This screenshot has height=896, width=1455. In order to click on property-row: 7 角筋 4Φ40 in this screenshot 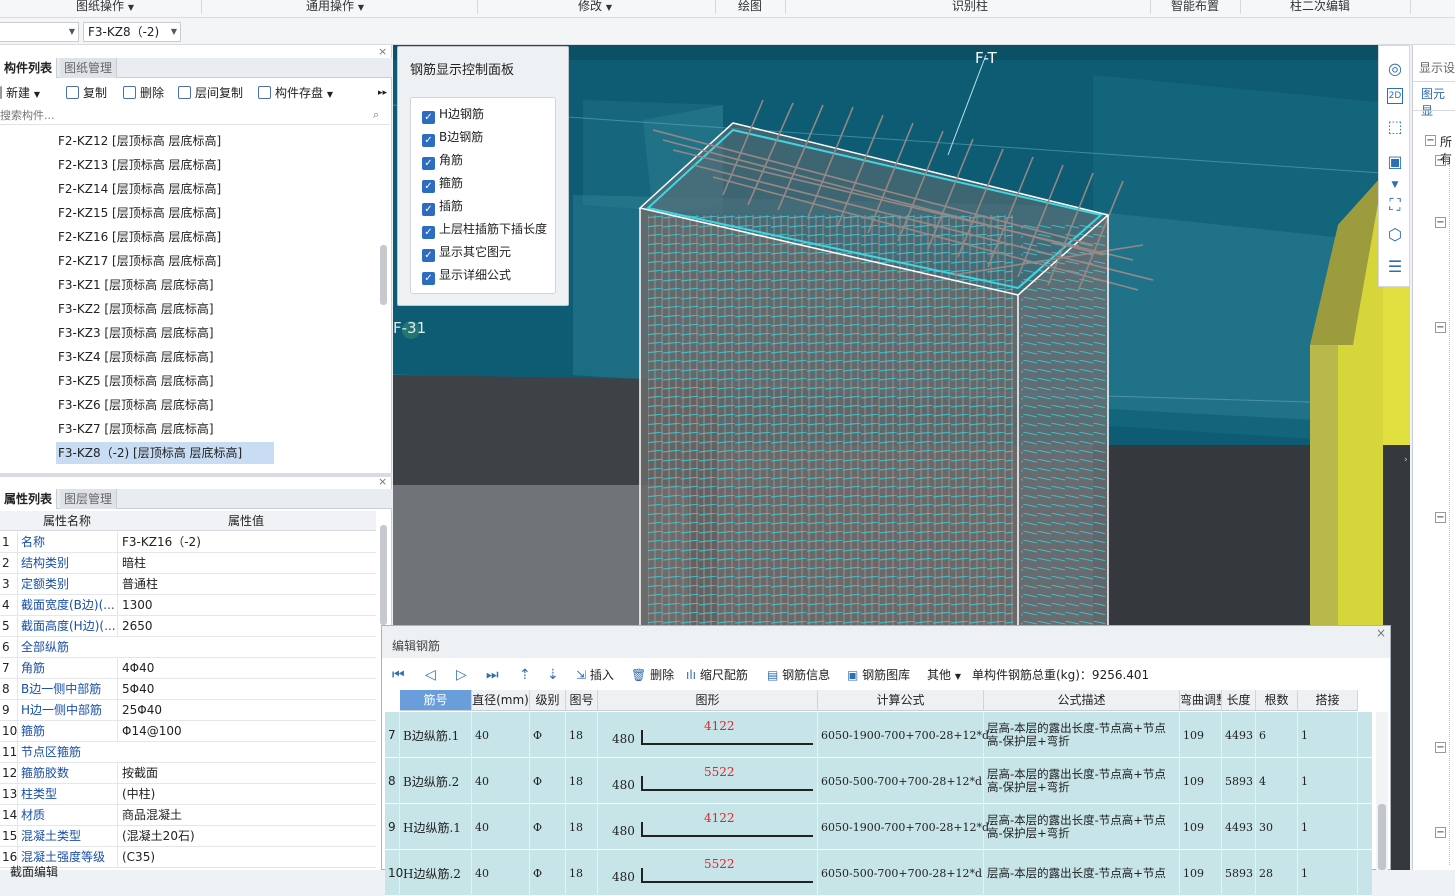, I will do `click(188, 668)`.